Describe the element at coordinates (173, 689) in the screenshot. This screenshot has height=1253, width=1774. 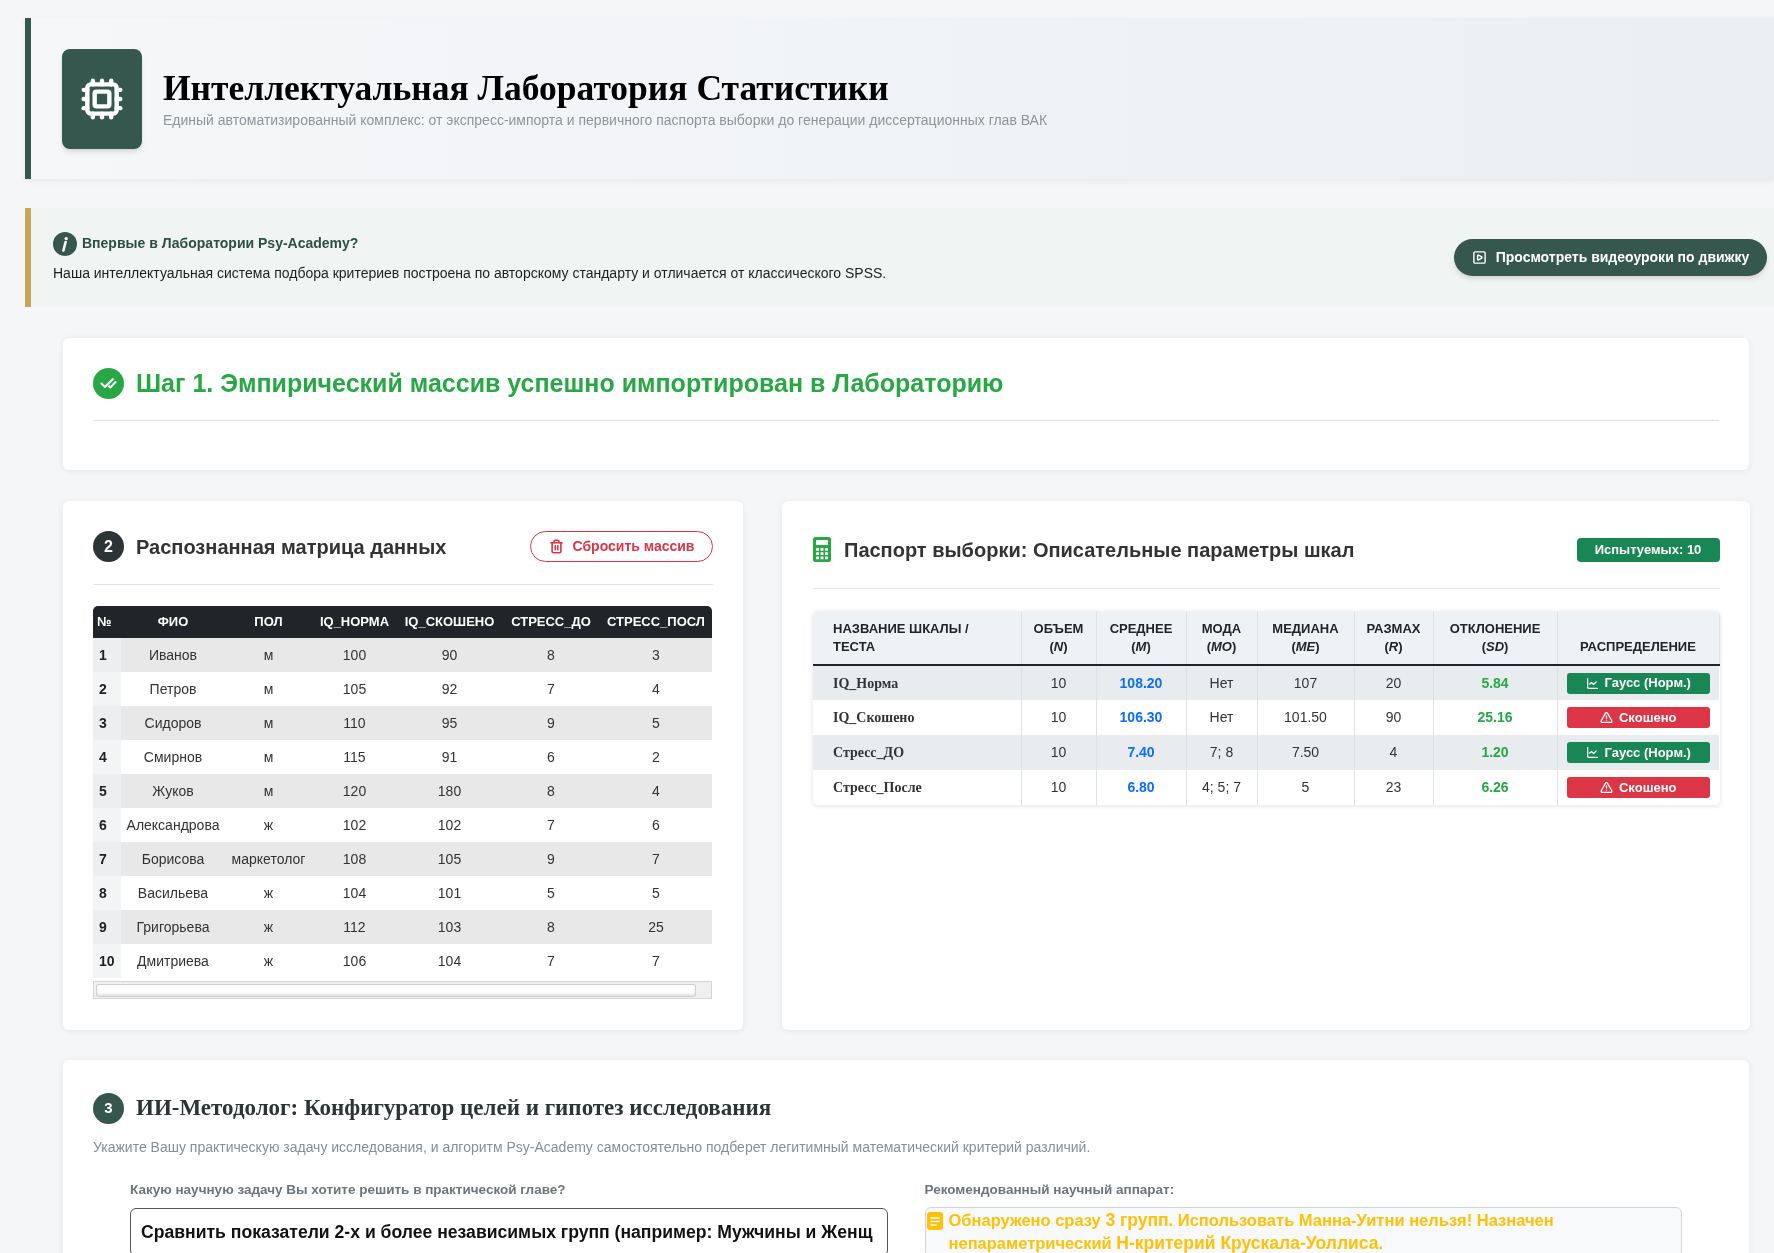
I see `table-cell: Петров` at that location.